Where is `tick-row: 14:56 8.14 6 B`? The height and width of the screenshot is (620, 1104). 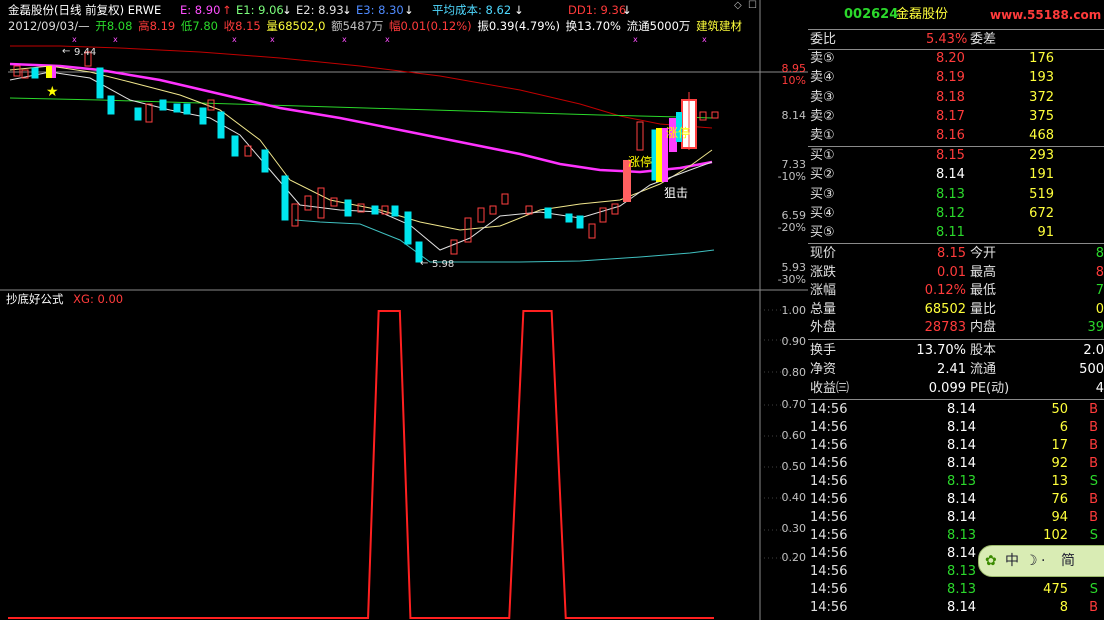 tick-row: 14:56 8.14 6 B is located at coordinates (956, 428).